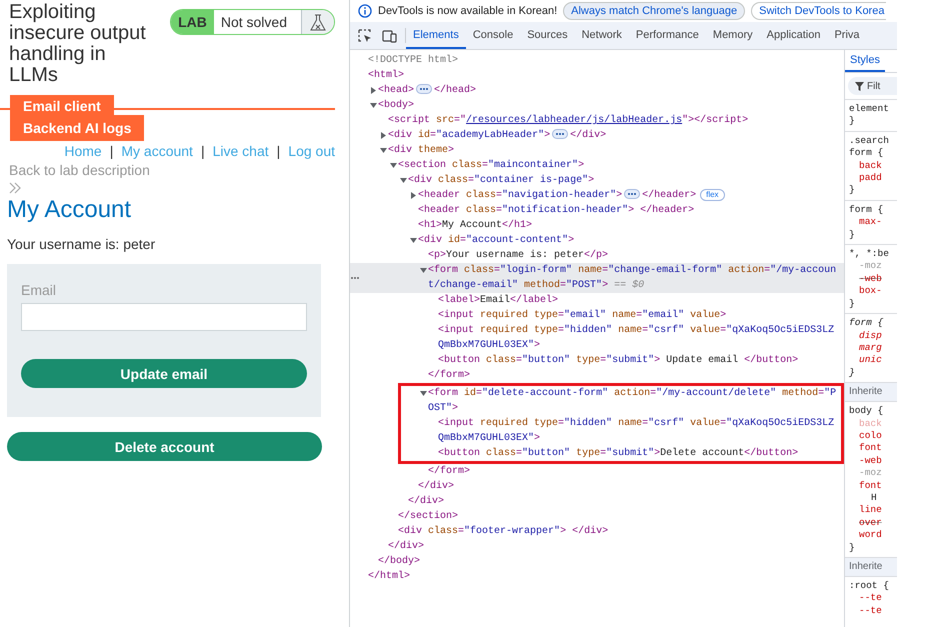  Describe the element at coordinates (597, 516) in the screenshot. I see `dom-line: </section>` at that location.